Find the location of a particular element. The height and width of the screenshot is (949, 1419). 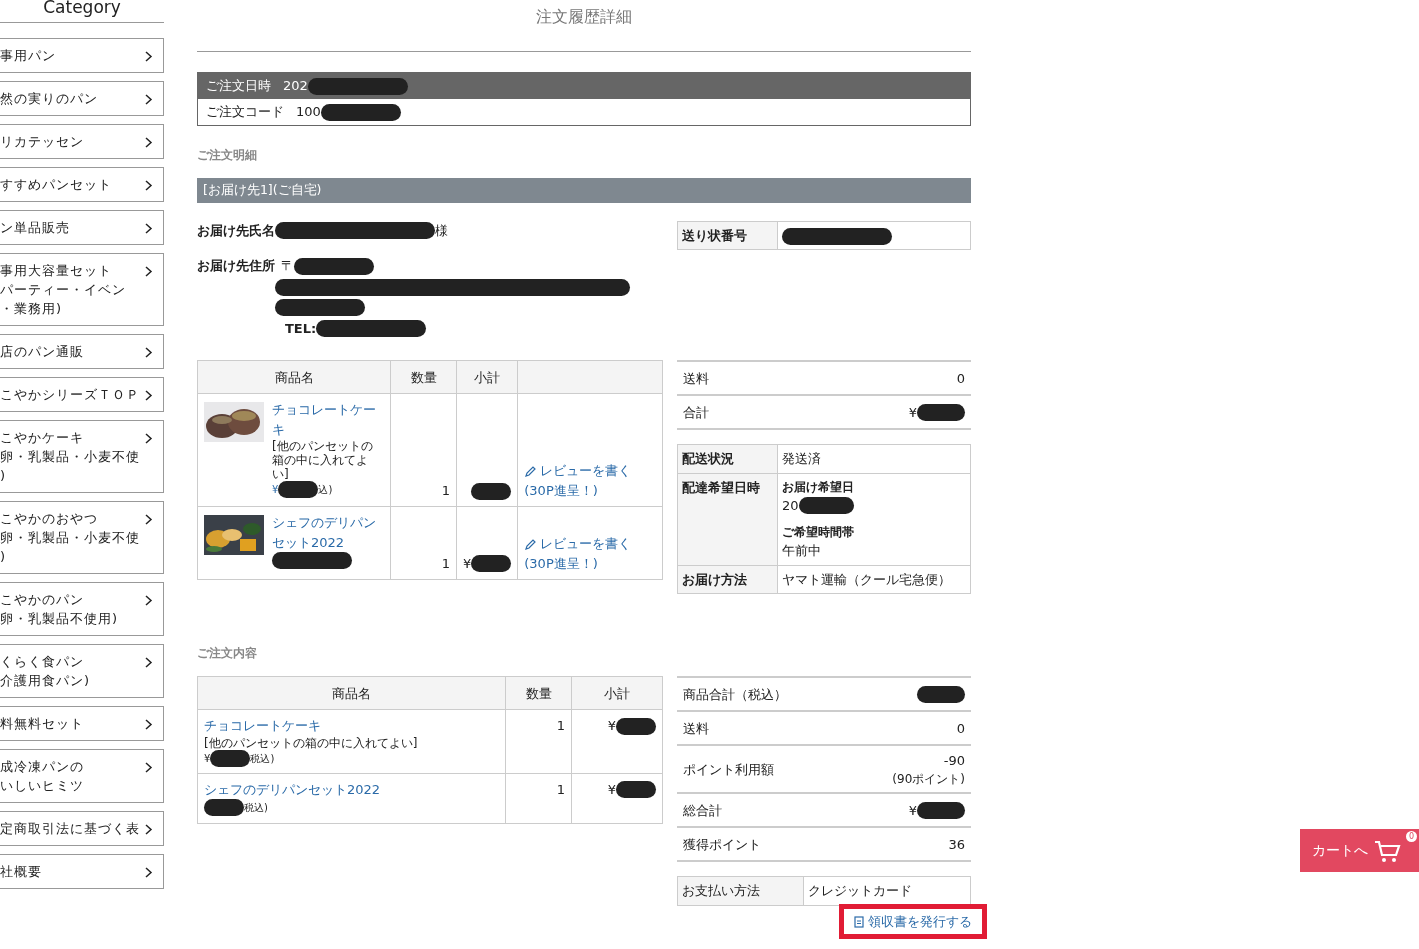

page-title: 注文履歴詳細 is located at coordinates (584, 26).